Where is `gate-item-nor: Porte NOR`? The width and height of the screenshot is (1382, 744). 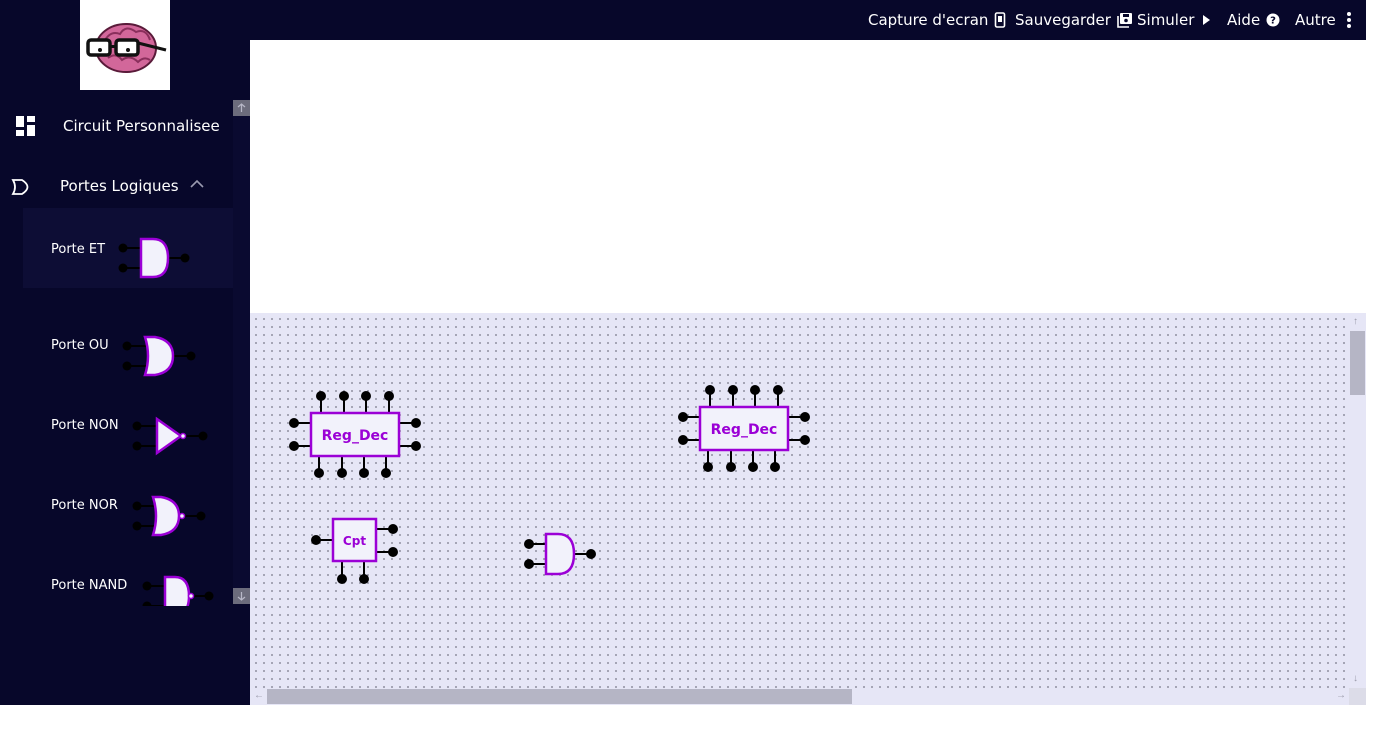
gate-item-nor: Porte NOR is located at coordinates (128, 504).